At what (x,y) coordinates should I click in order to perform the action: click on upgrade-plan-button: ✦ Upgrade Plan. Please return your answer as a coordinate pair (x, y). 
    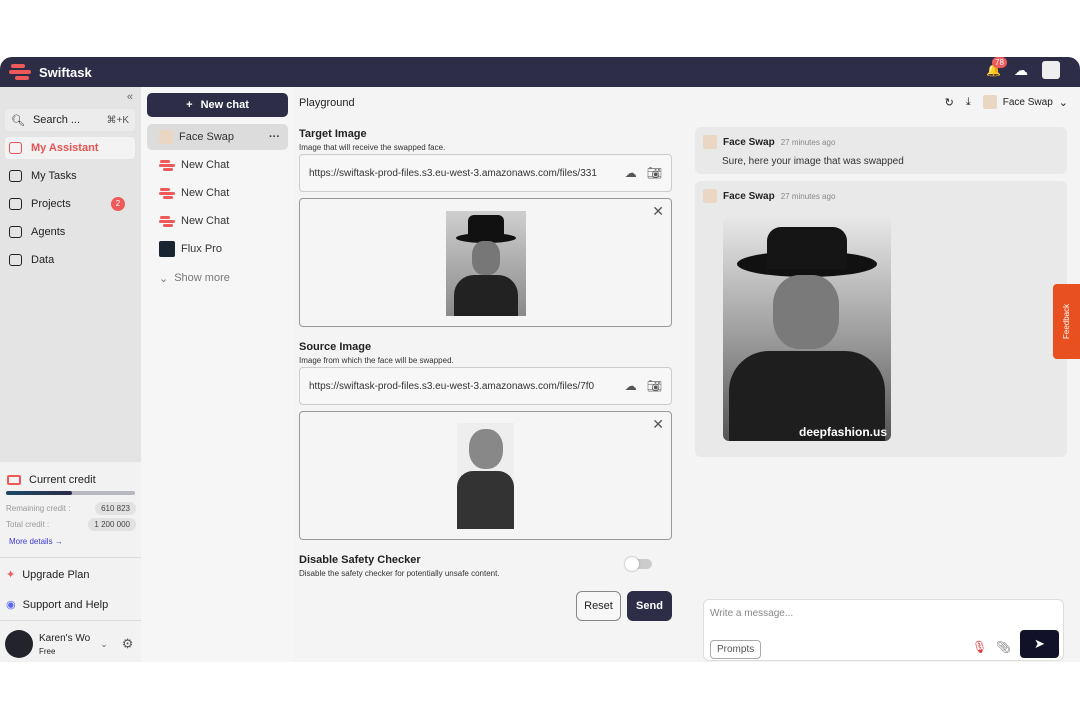
    Looking at the image, I should click on (48, 575).